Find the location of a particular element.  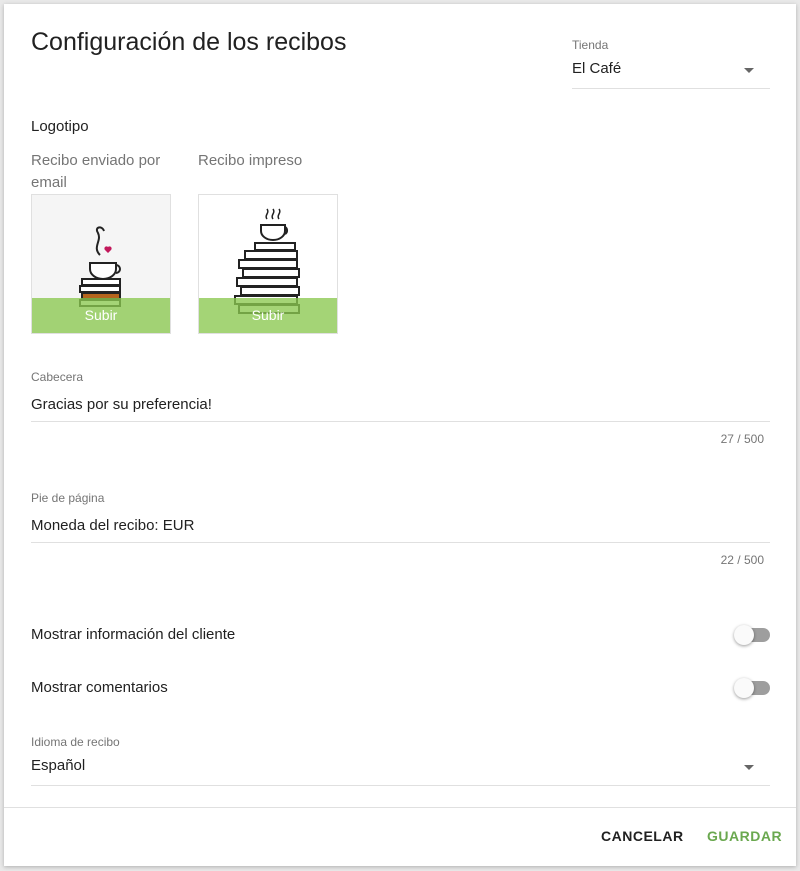

print-logo-caption: Recibo impreso is located at coordinates (250, 160).